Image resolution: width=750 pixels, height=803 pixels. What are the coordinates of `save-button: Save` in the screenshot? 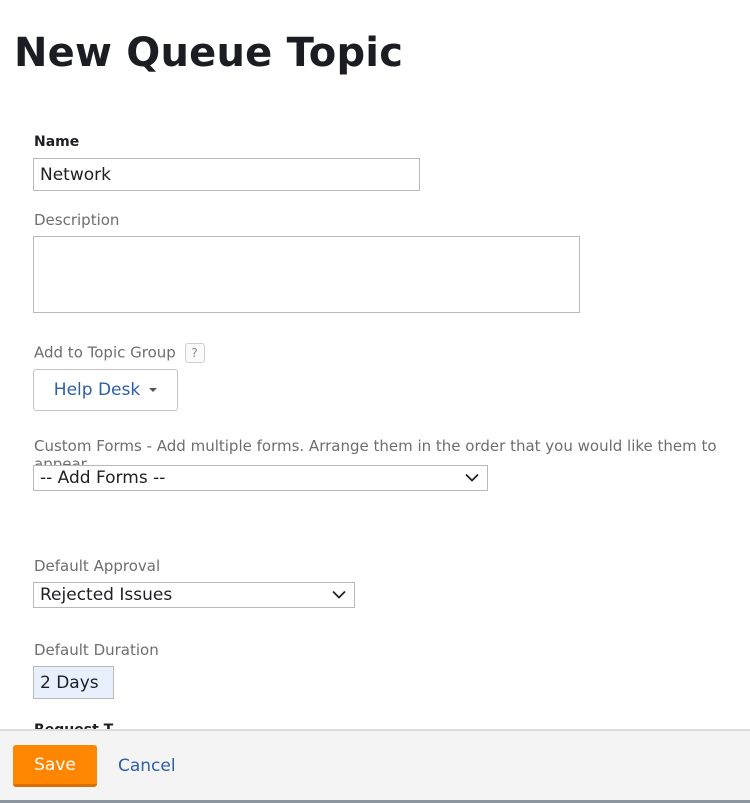 It's located at (55, 766).